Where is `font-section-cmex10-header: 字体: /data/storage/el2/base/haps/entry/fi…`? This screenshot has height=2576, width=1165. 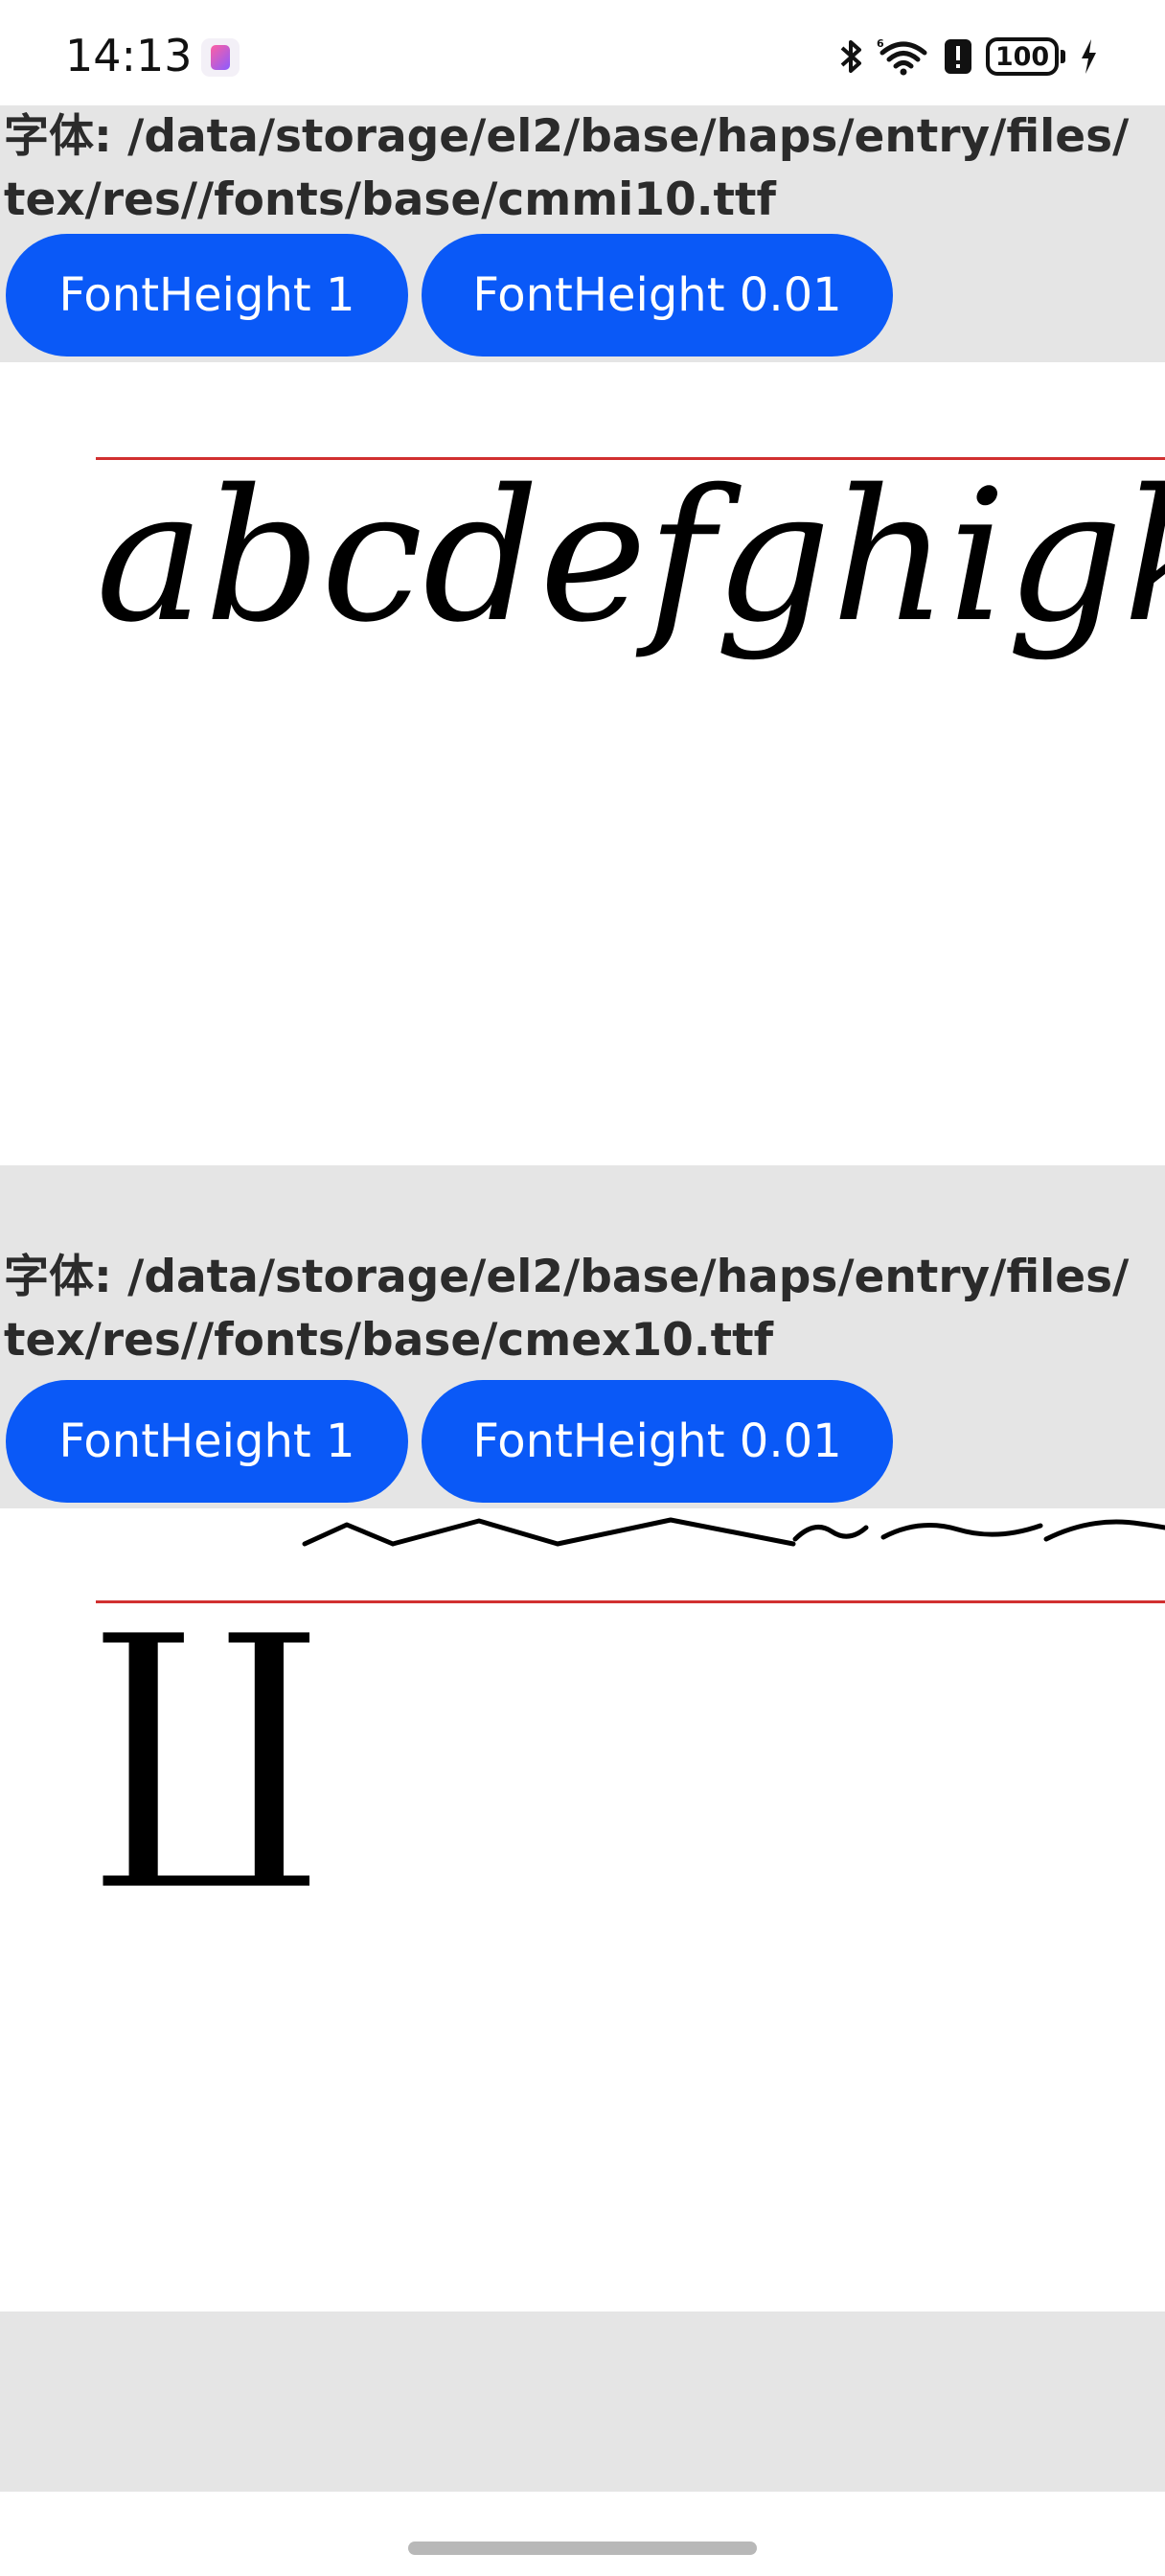
font-section-cmex10-header: 字体: /data/storage/el2/base/haps/entry/fi… is located at coordinates (582, 1336).